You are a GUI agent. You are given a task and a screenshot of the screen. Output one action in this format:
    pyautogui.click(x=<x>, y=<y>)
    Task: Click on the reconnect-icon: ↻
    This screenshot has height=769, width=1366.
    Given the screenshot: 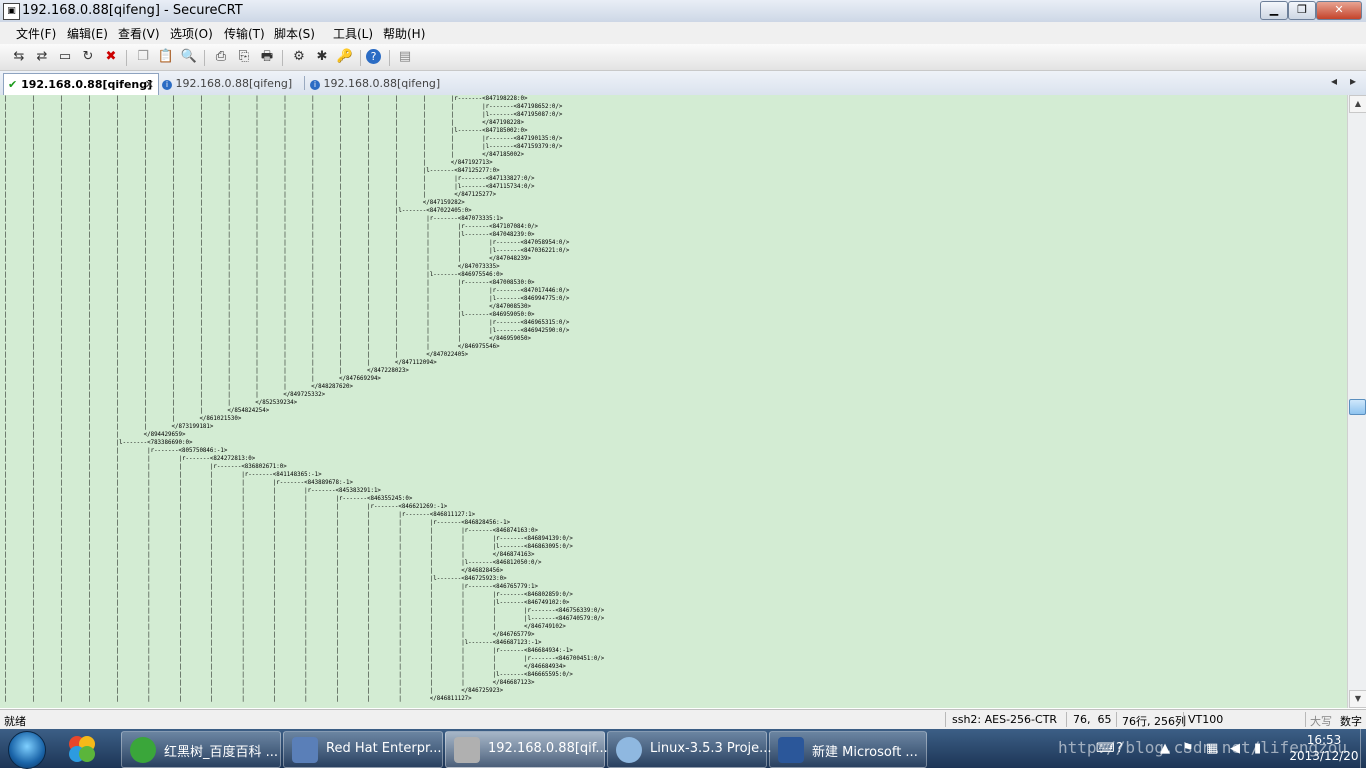 What is the action you would take?
    pyautogui.click(x=88, y=57)
    